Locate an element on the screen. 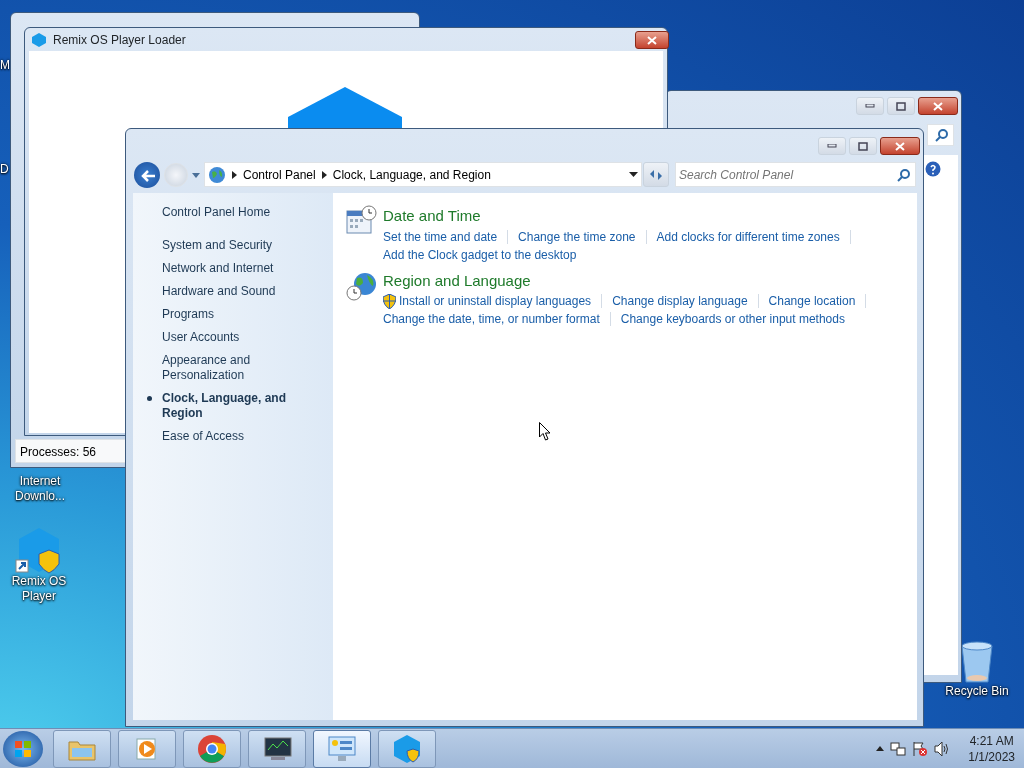 The width and height of the screenshot is (1024, 768). breadcrumb-item: Control Panel is located at coordinates (279, 174).